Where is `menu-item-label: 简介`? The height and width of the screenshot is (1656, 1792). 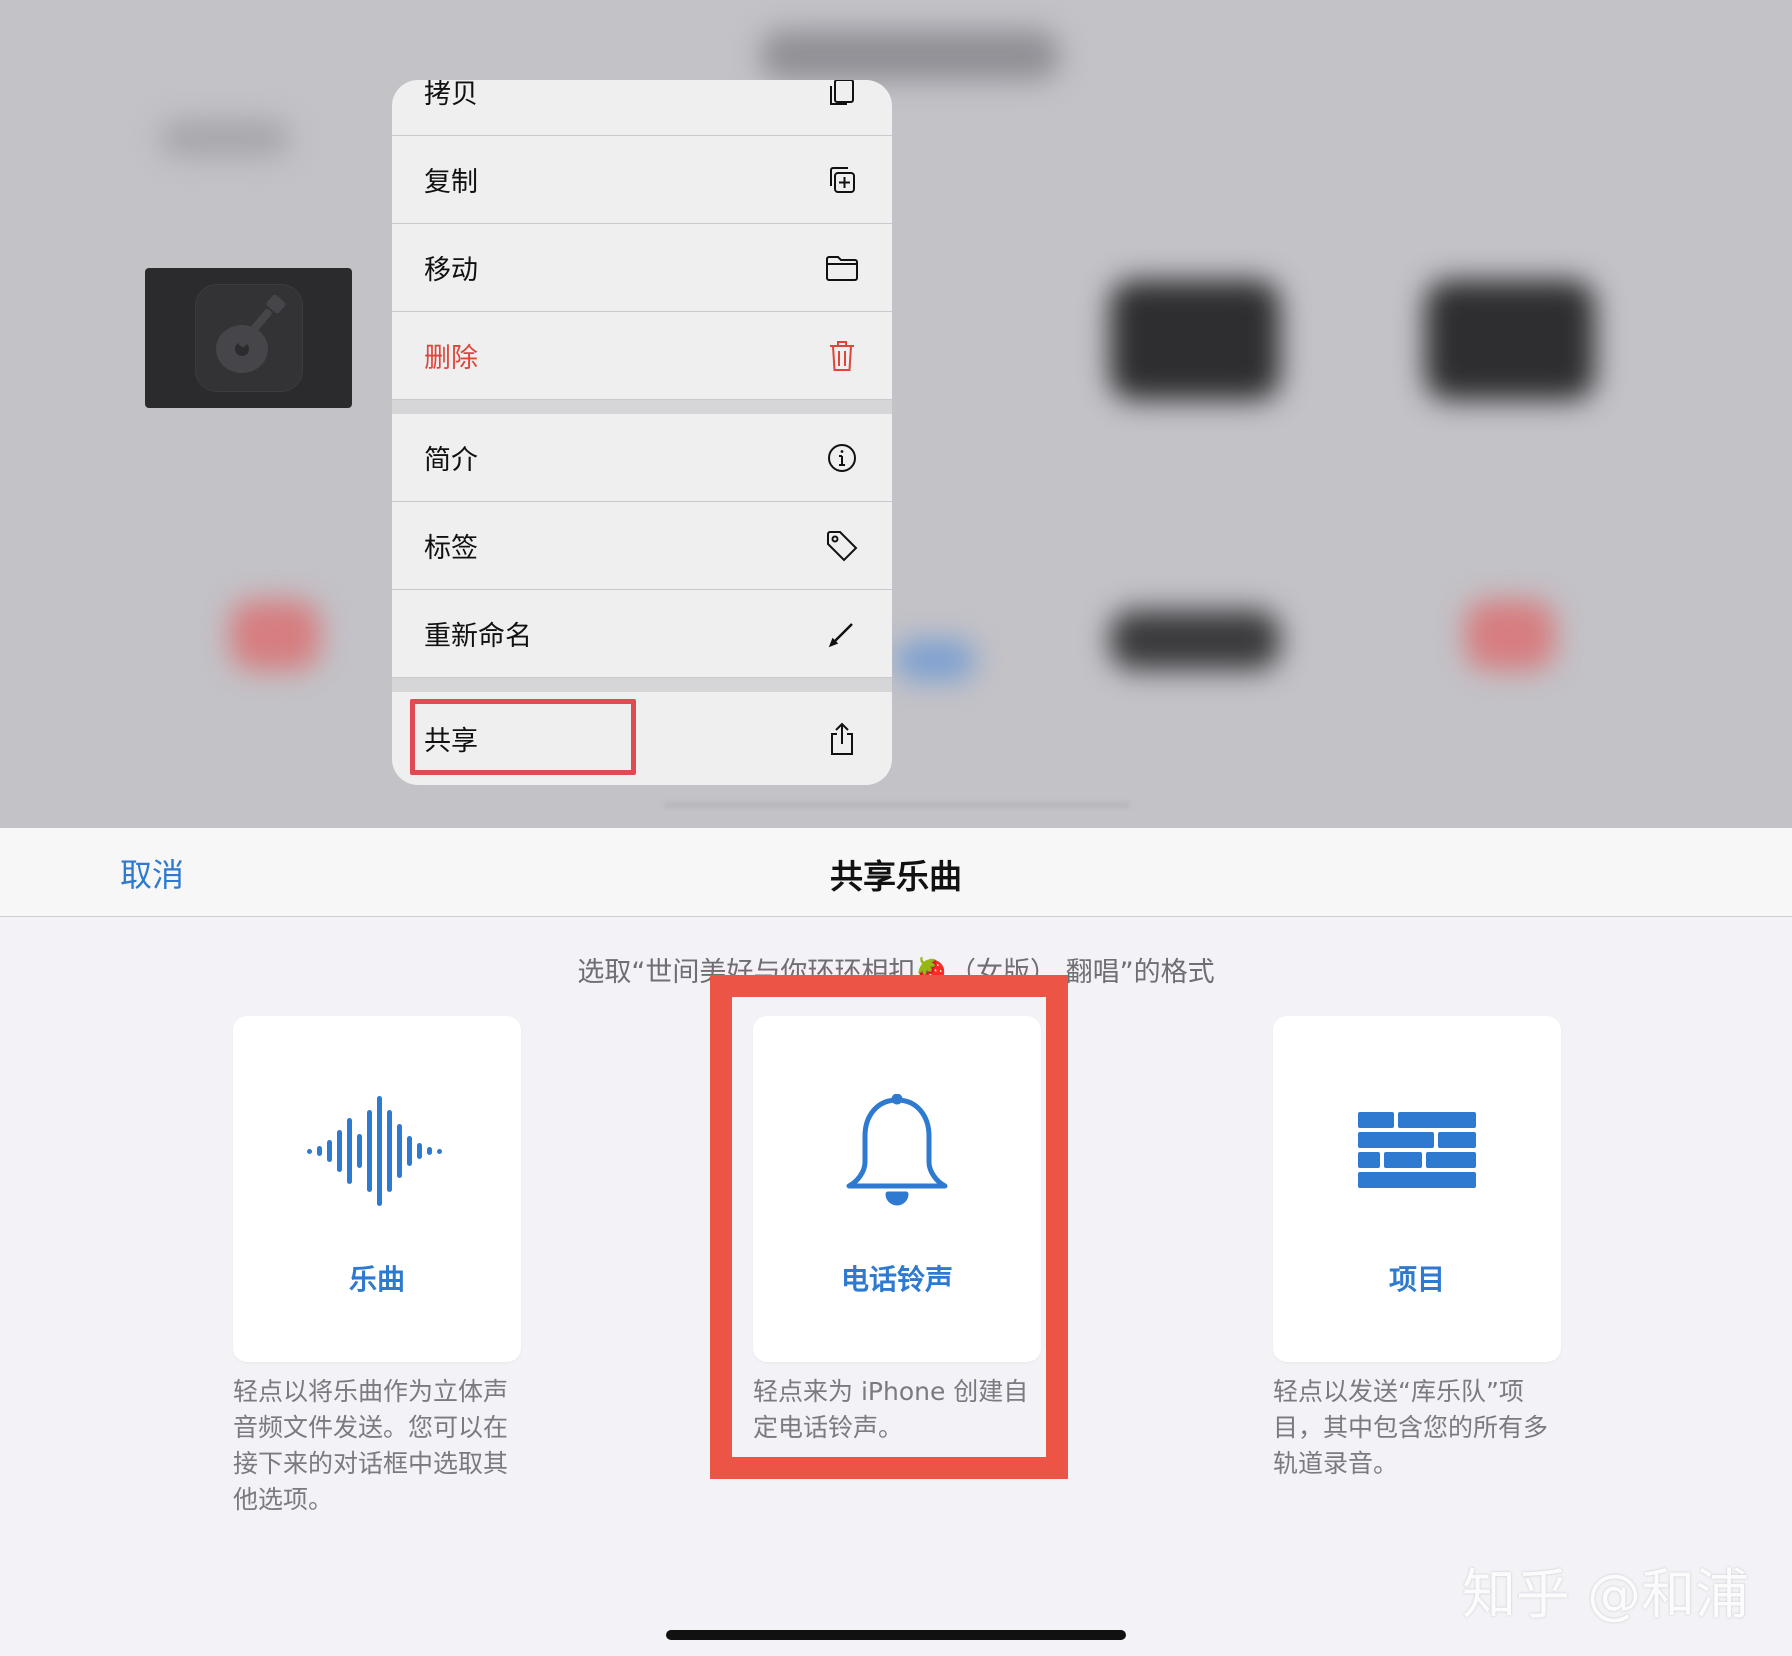 menu-item-label: 简介 is located at coordinates (451, 460).